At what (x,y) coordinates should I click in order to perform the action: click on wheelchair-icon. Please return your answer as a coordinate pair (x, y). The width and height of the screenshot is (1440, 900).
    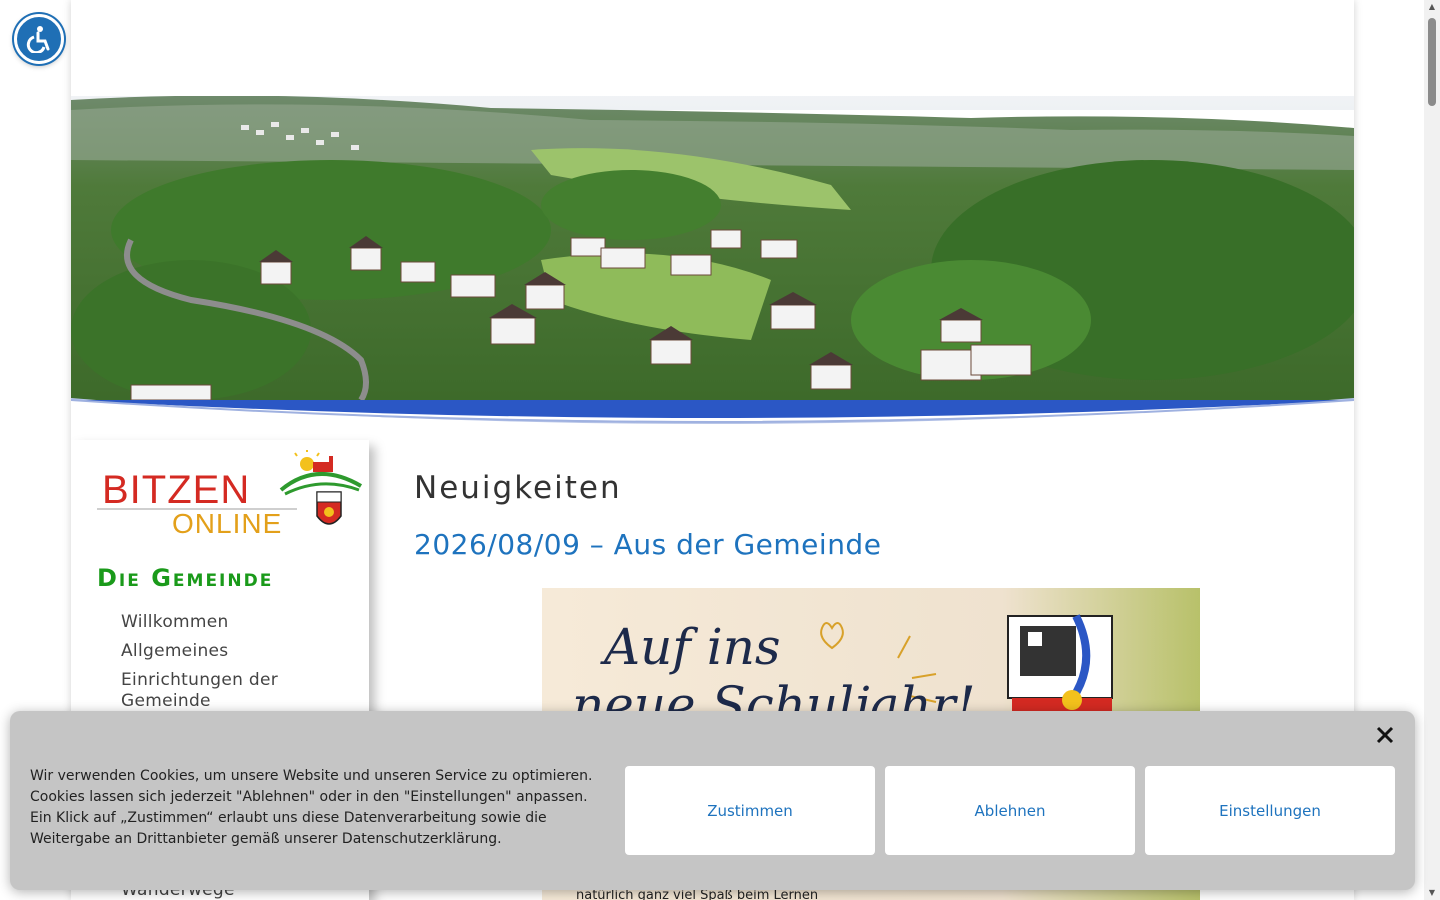
    Looking at the image, I should click on (38, 39).